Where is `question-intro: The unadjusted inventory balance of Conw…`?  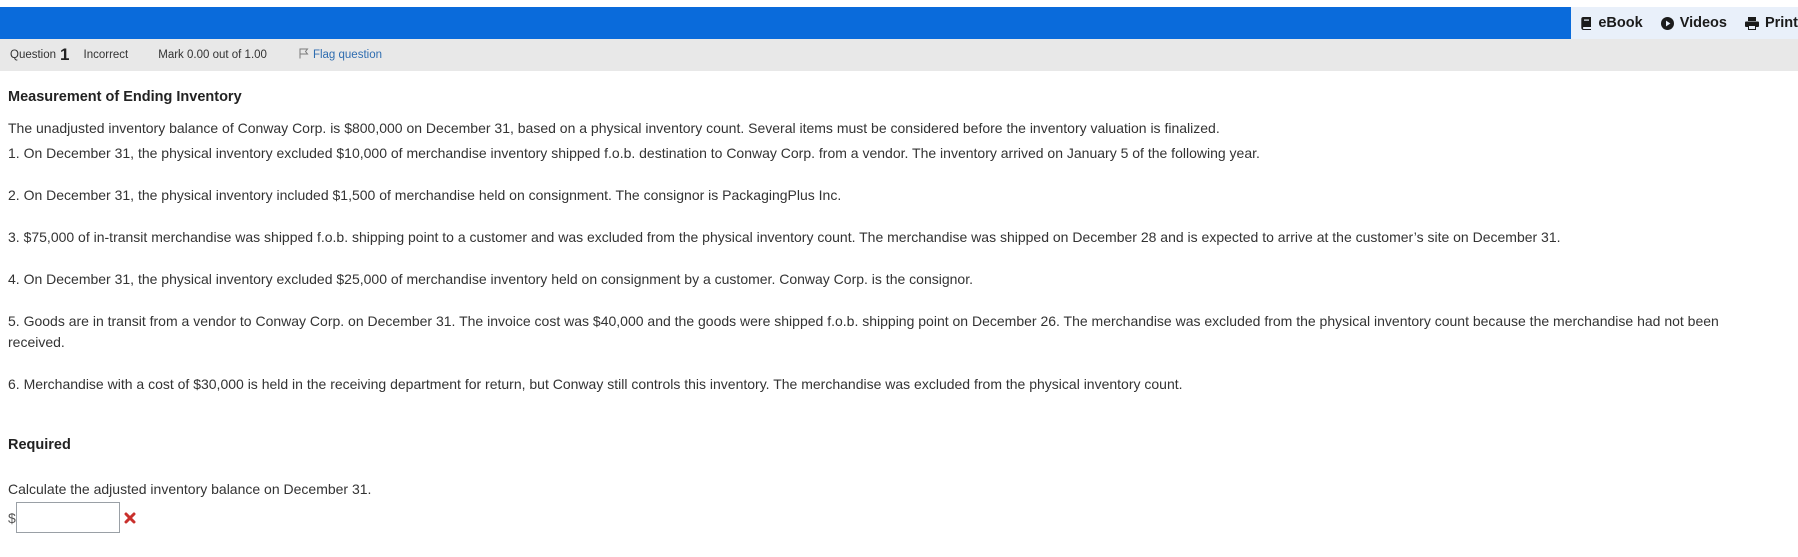
question-intro: The unadjusted inventory balance of Conw… is located at coordinates (614, 128).